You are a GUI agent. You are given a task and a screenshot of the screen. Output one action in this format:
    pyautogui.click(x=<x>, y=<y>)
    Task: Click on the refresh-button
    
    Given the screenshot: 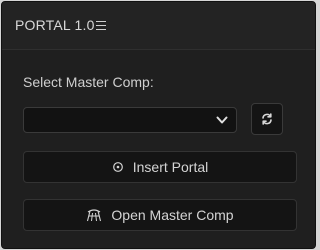 What is the action you would take?
    pyautogui.click(x=267, y=119)
    